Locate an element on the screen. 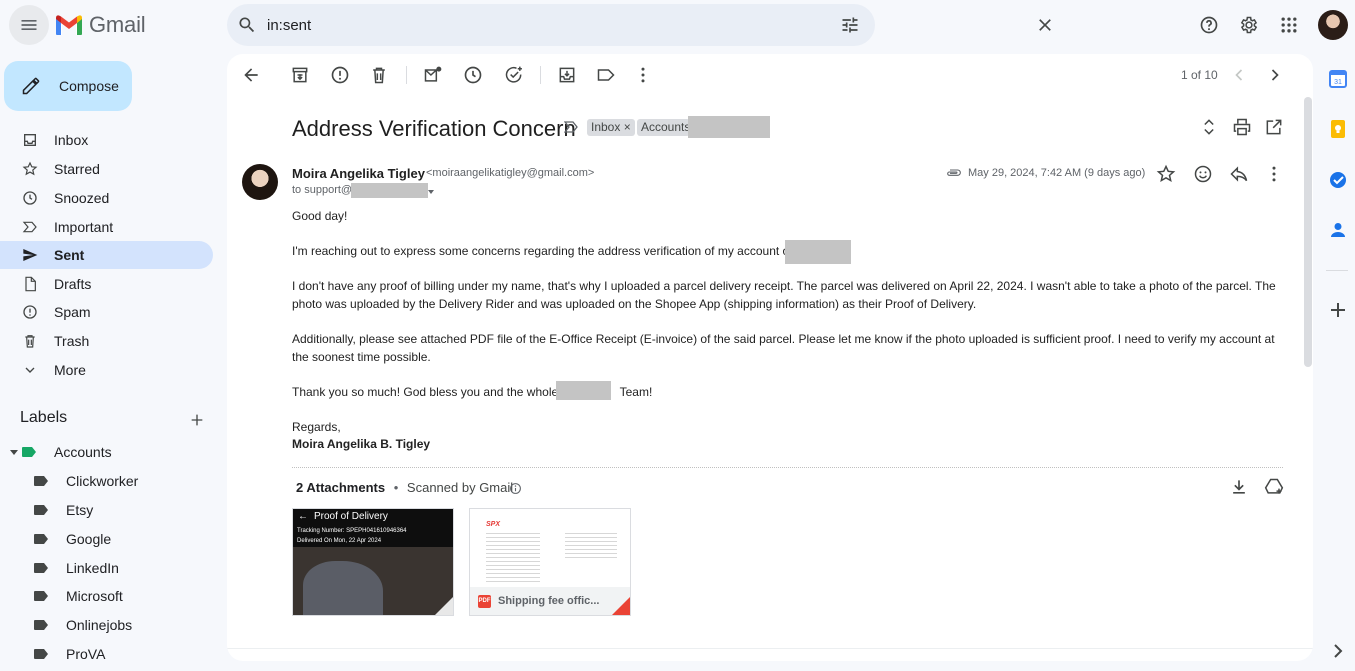  add-to-tasks-button is located at coordinates (514, 75).